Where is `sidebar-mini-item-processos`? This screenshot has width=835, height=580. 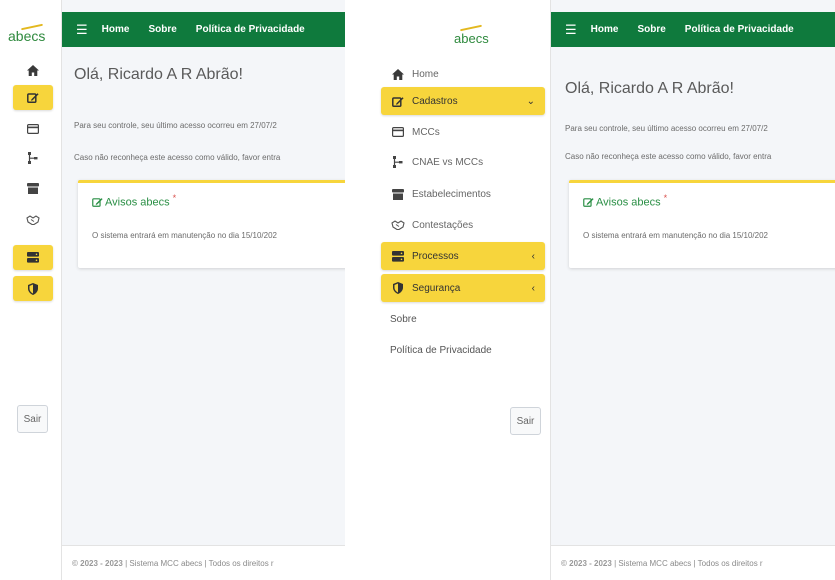 sidebar-mini-item-processos is located at coordinates (33, 257).